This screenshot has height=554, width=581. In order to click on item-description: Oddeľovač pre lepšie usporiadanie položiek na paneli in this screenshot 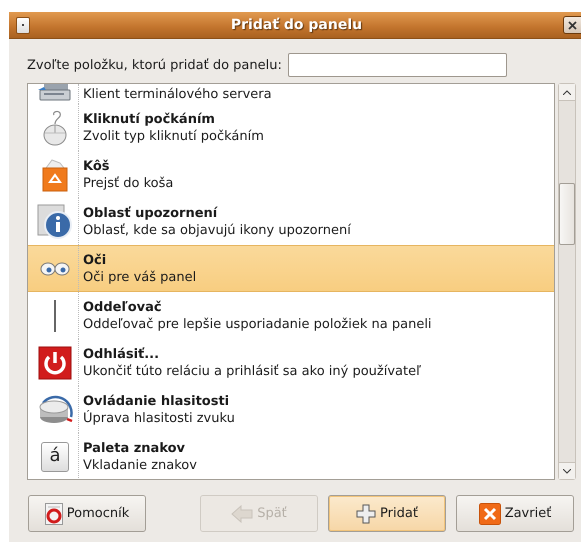, I will do `click(257, 324)`.